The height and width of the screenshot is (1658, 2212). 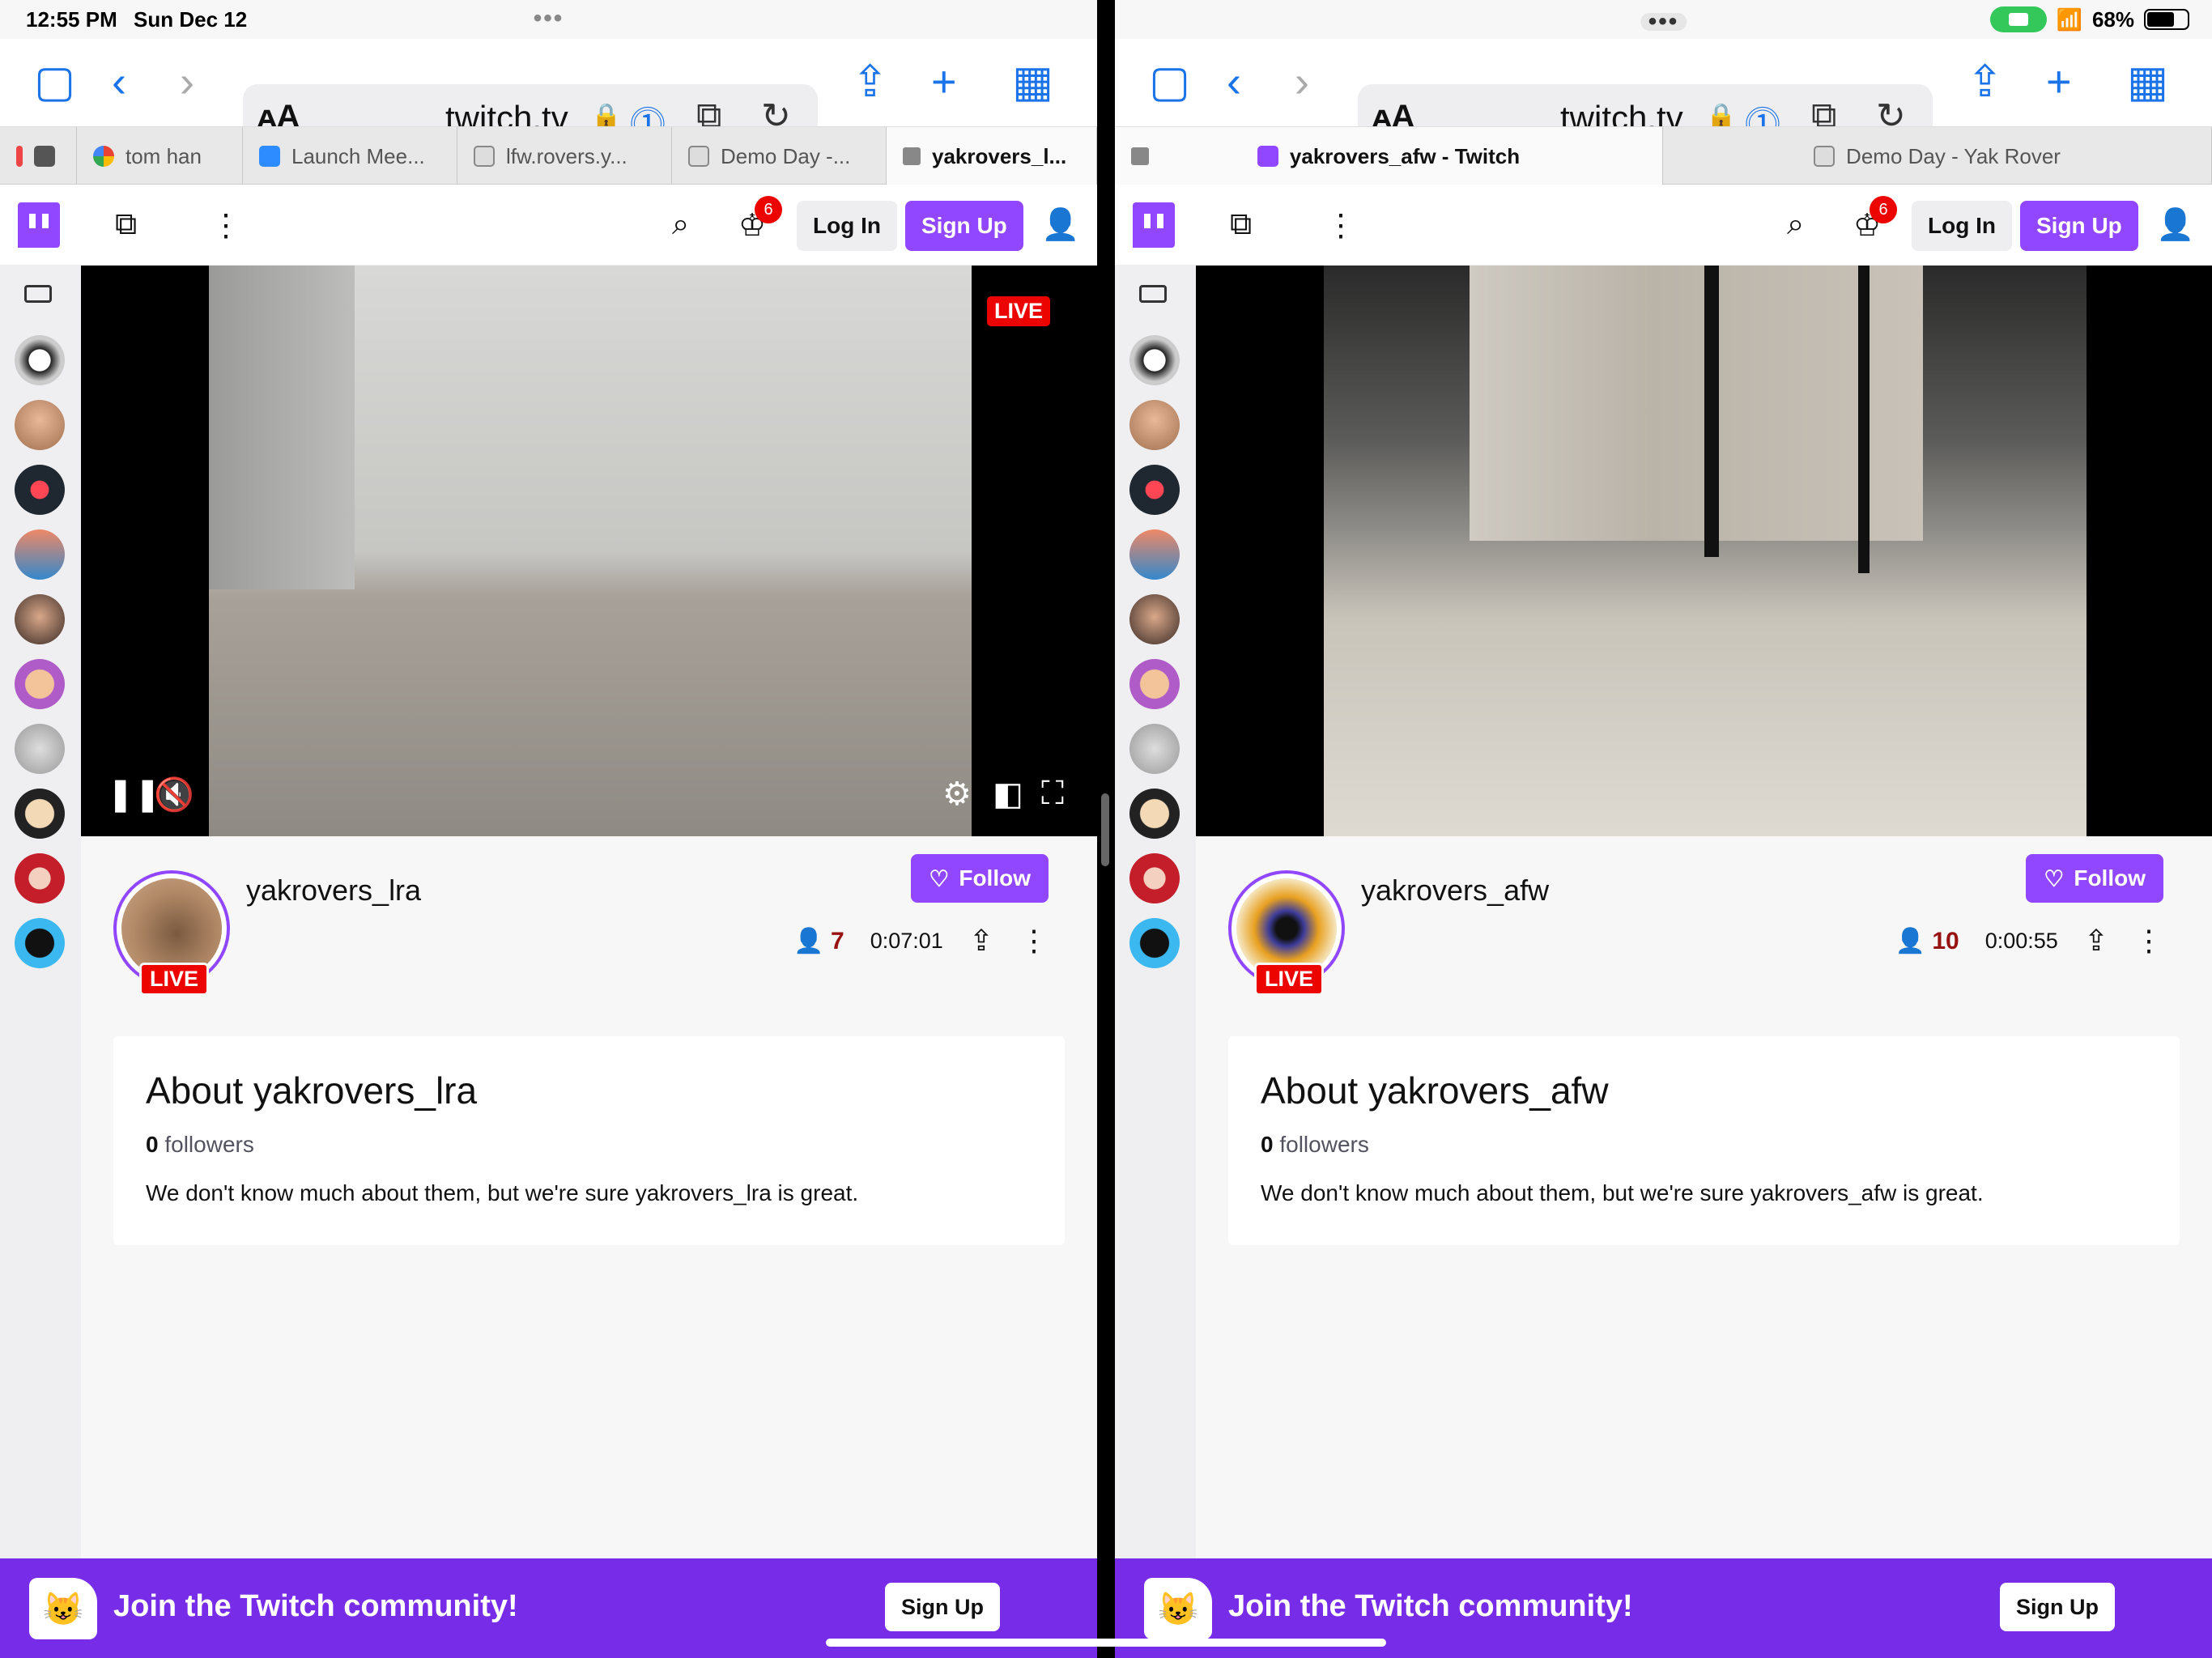 What do you see at coordinates (160, 156) in the screenshot?
I see `tab: tom han` at bounding box center [160, 156].